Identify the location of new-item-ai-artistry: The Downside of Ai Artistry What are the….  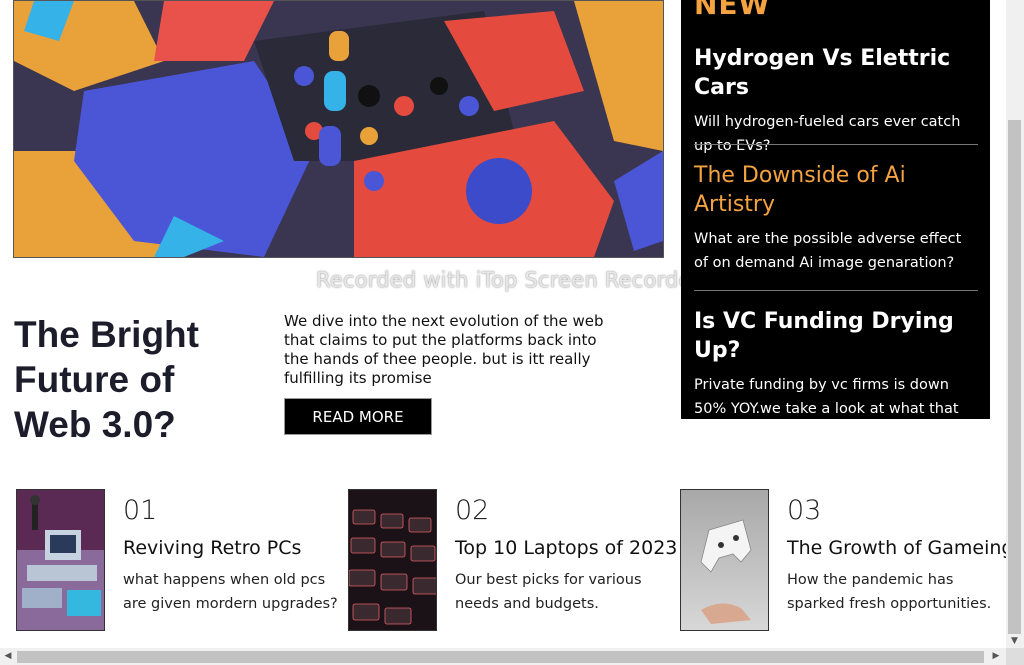
(836, 218).